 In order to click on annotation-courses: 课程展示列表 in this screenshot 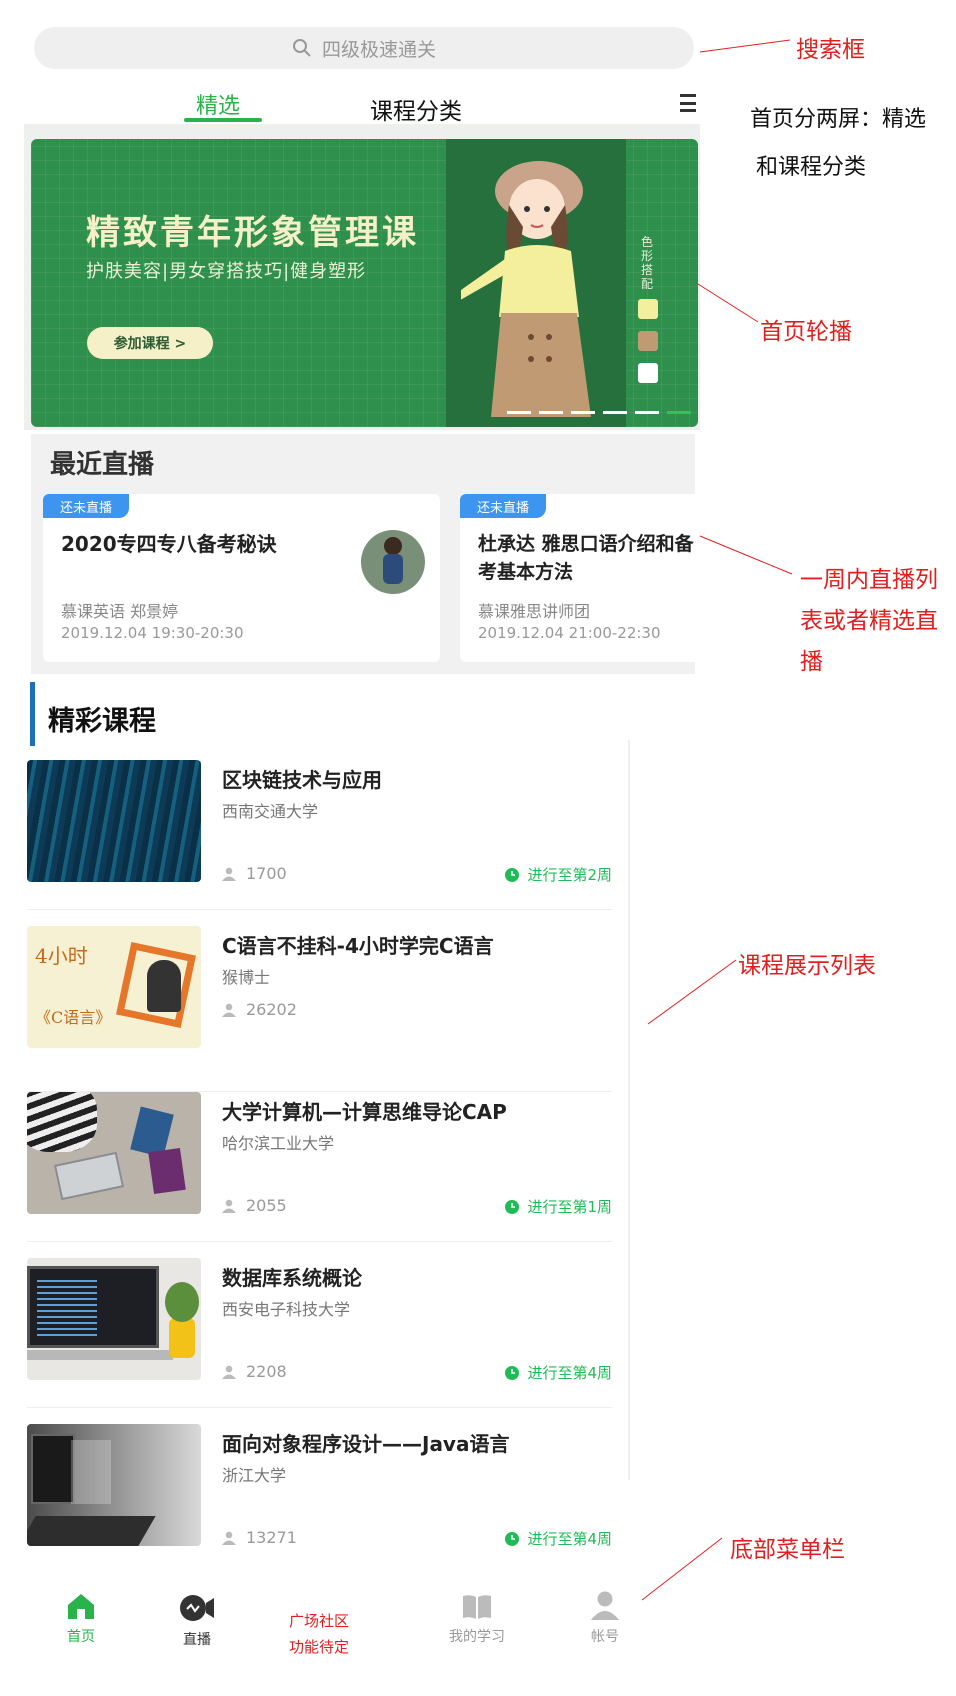, I will do `click(807, 966)`.